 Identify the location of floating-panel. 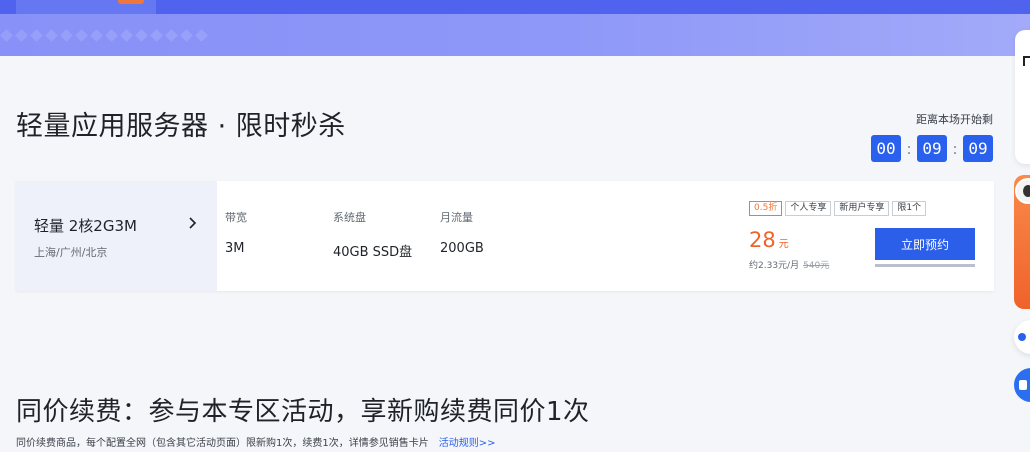
(1022, 97).